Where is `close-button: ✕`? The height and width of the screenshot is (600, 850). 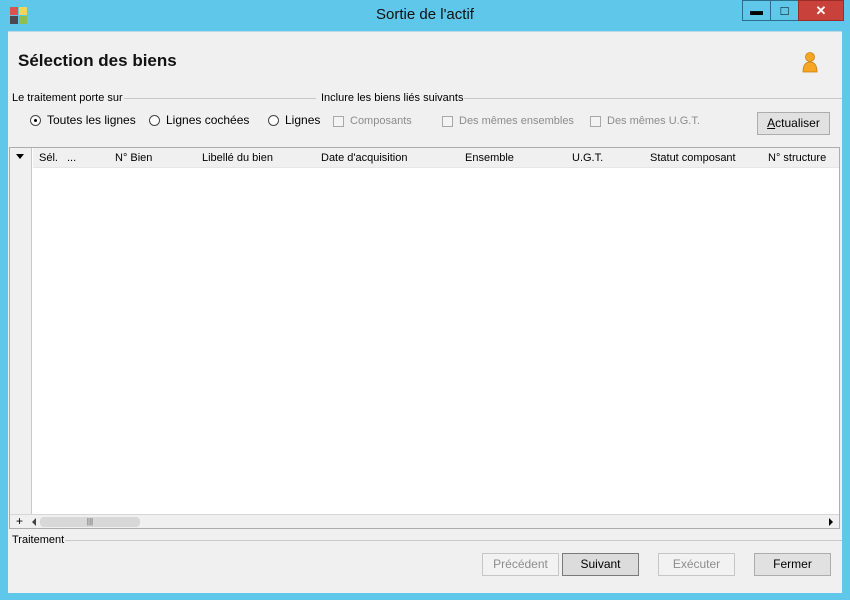
close-button: ✕ is located at coordinates (821, 10).